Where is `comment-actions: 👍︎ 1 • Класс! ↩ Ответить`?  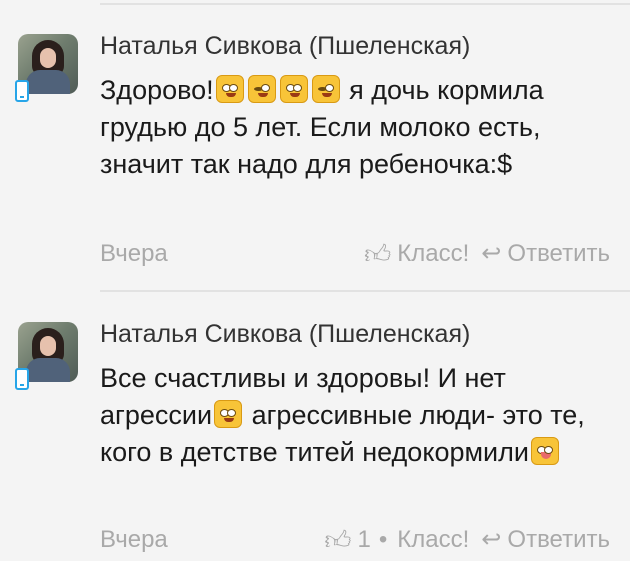 comment-actions: 👍︎ 1 • Класс! ↩ Ответить is located at coordinates (467, 540).